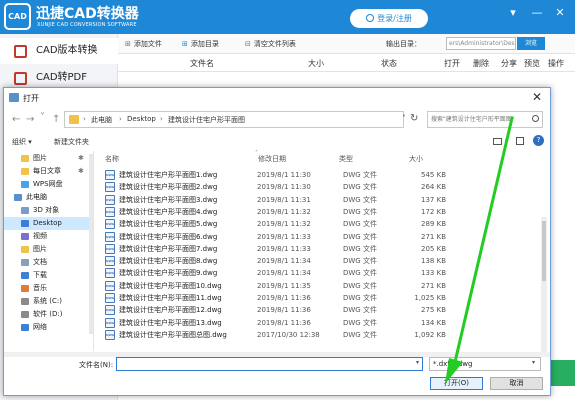  What do you see at coordinates (506, 140) in the screenshot?
I see `view-dropdown-icon: ▾` at bounding box center [506, 140].